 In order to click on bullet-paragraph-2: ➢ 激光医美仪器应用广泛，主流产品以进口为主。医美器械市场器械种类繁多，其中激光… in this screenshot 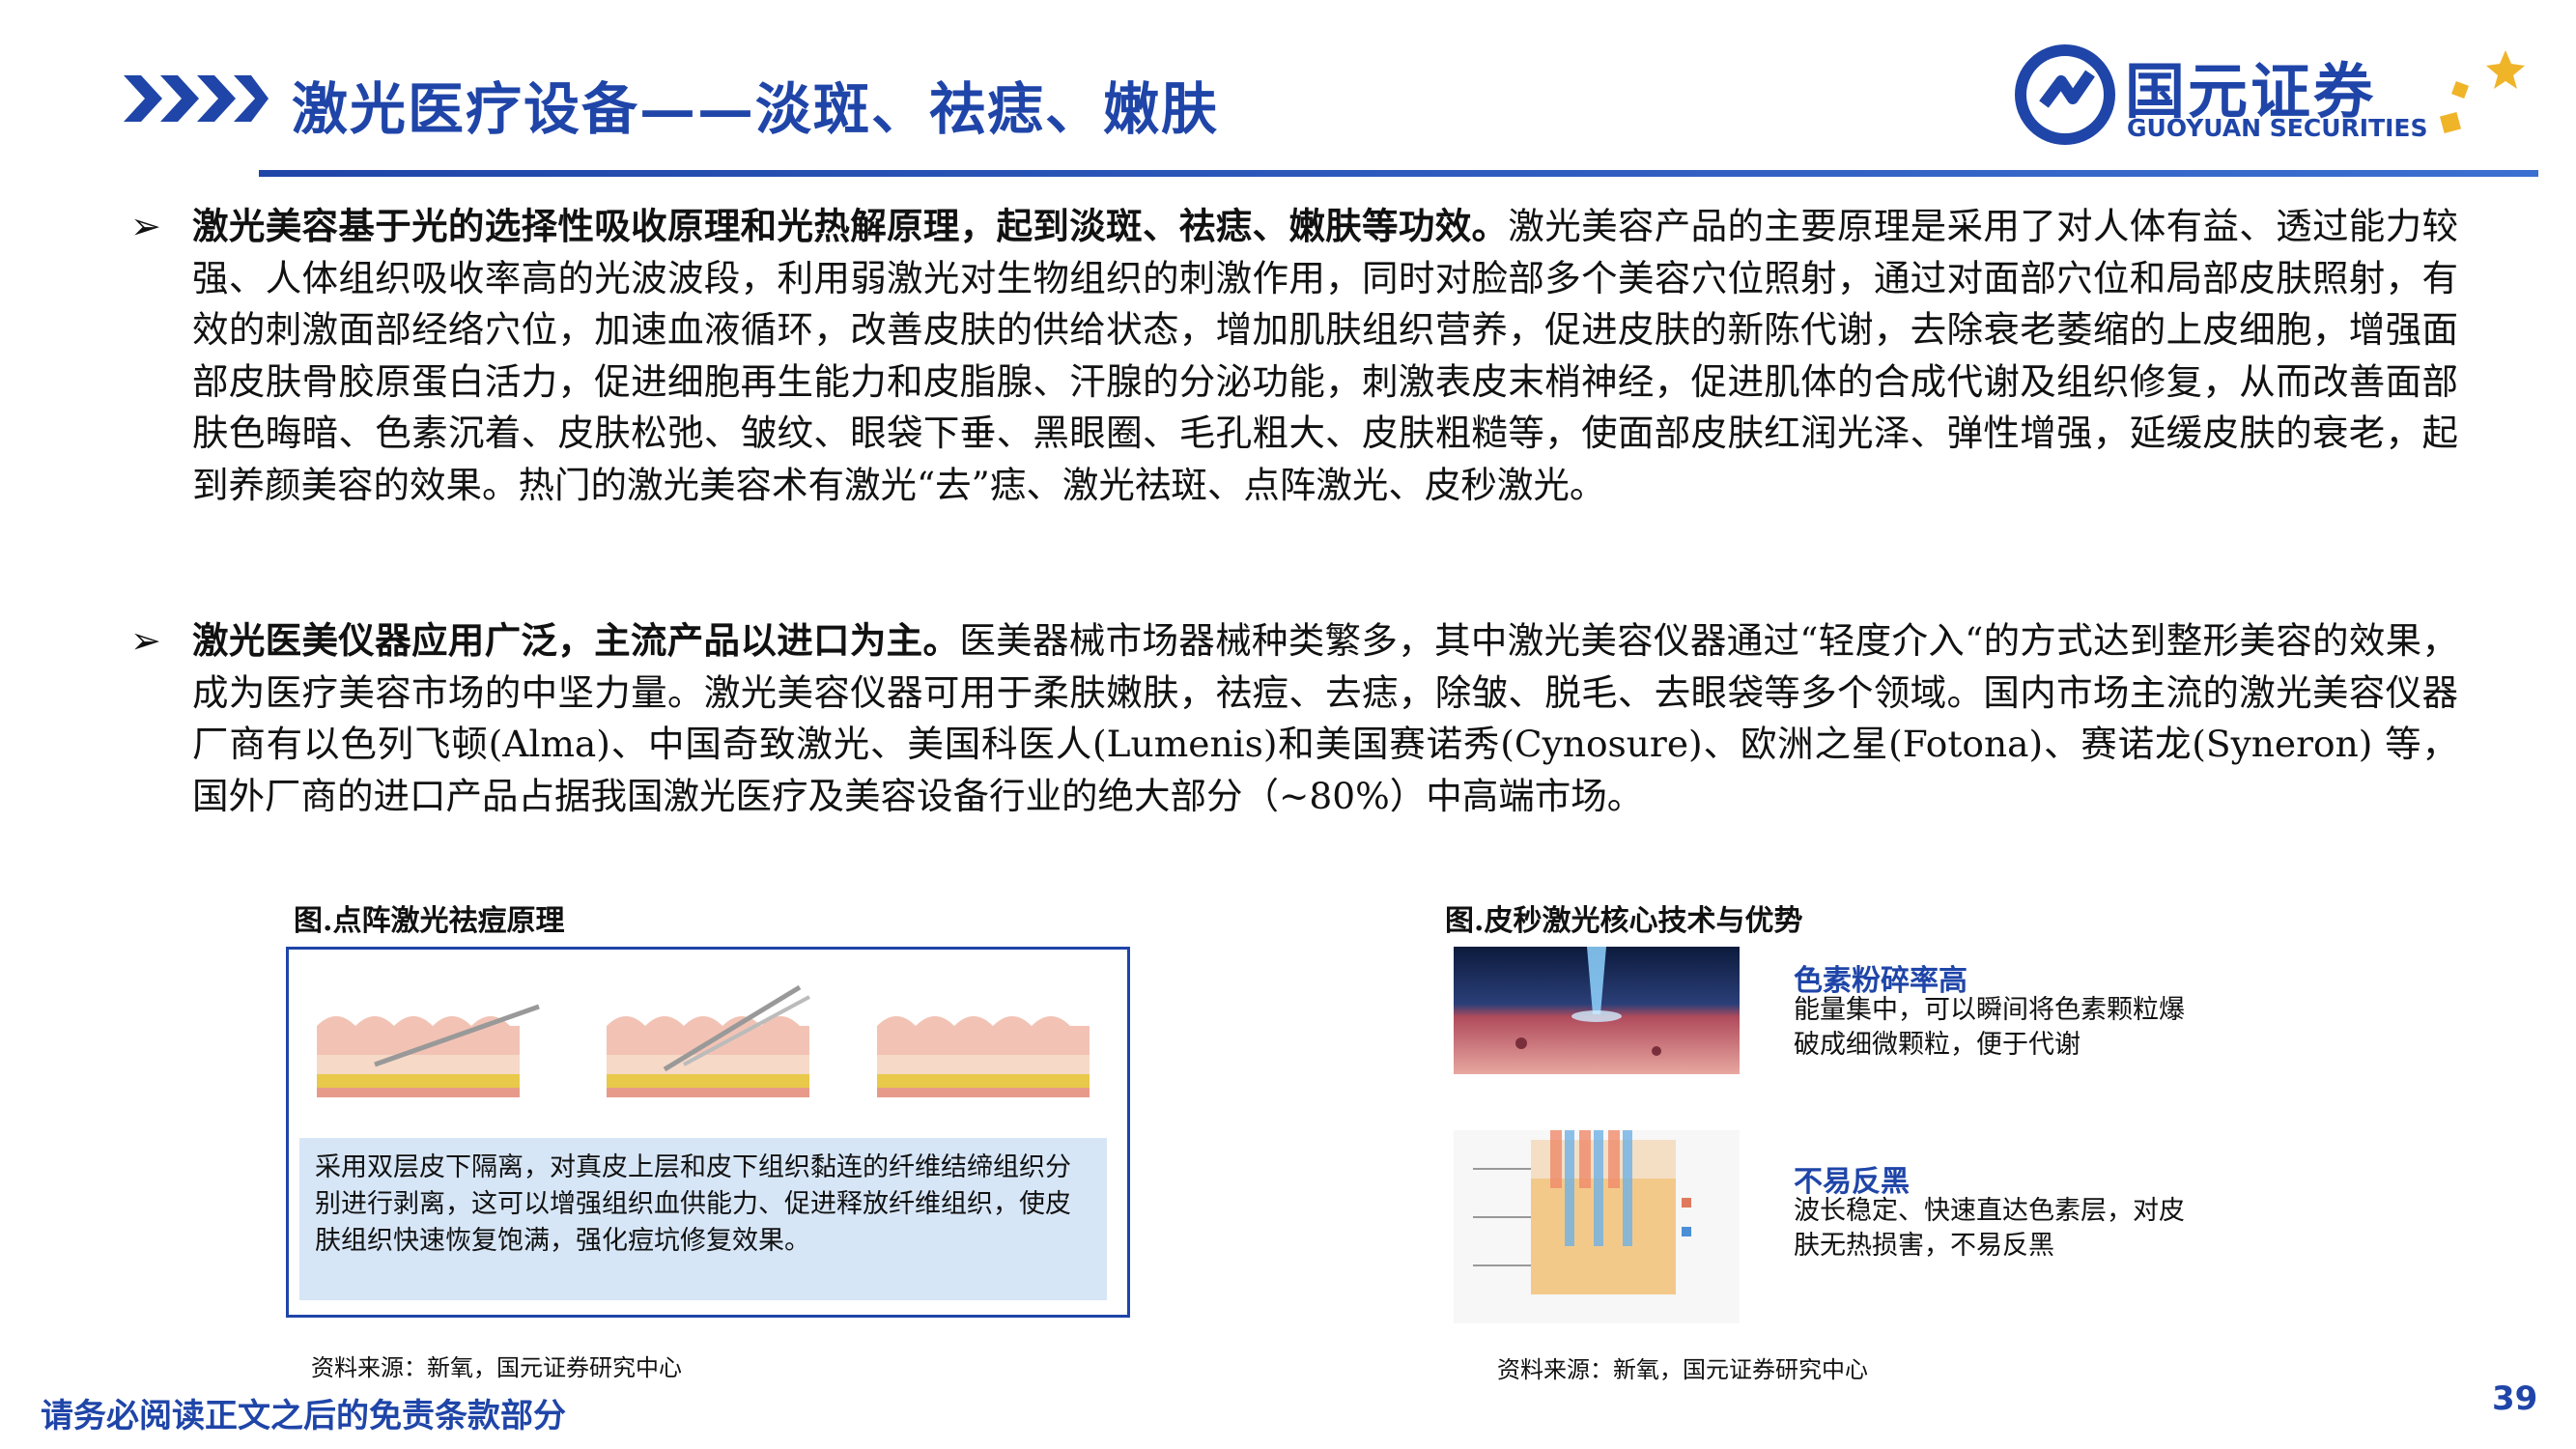, I will do `click(1294, 718)`.